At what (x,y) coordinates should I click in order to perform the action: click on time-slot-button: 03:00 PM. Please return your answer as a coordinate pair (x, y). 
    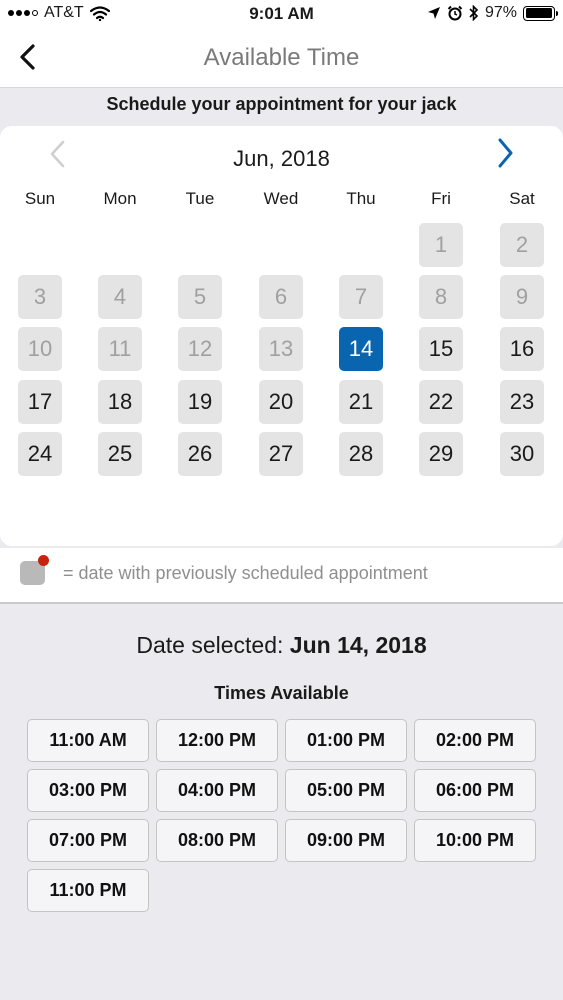
    Looking at the image, I should click on (88, 790).